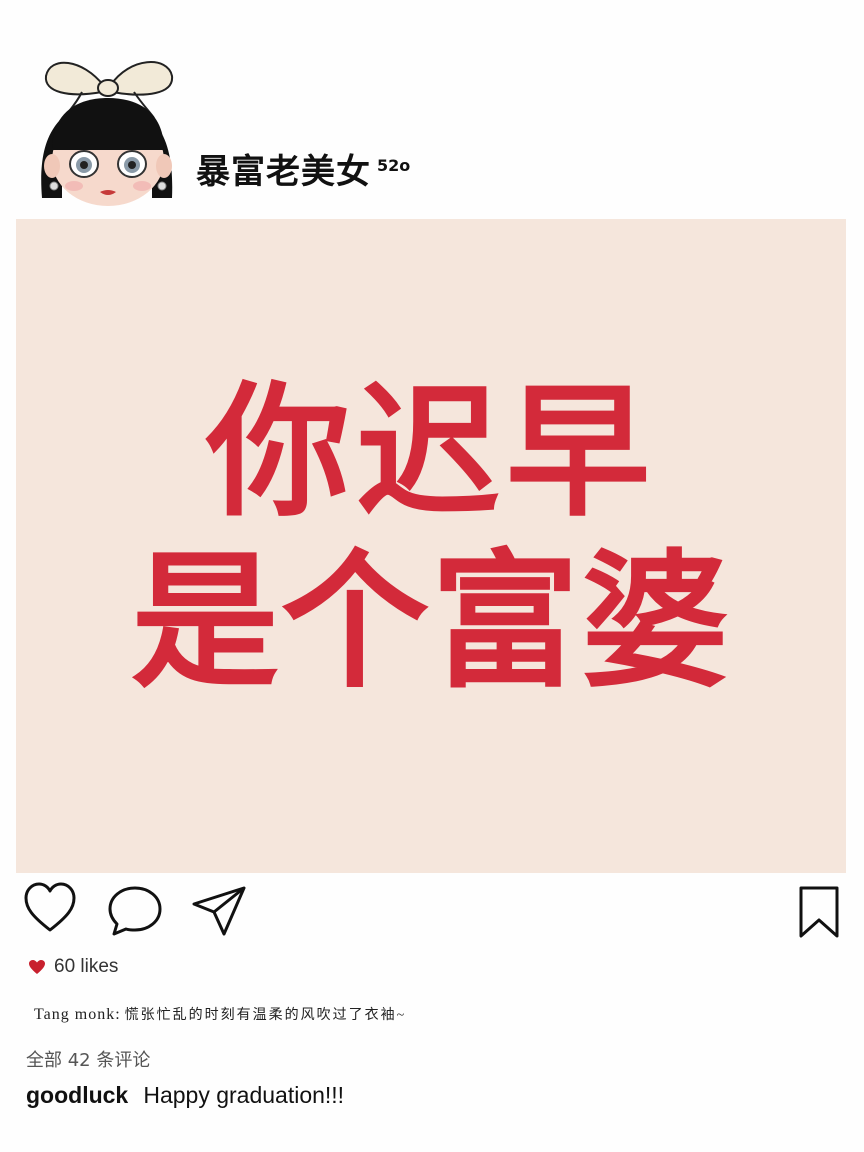 This screenshot has width=864, height=1152. What do you see at coordinates (244, 1095) in the screenshot?
I see `comment-text: Happy graduation!!!` at bounding box center [244, 1095].